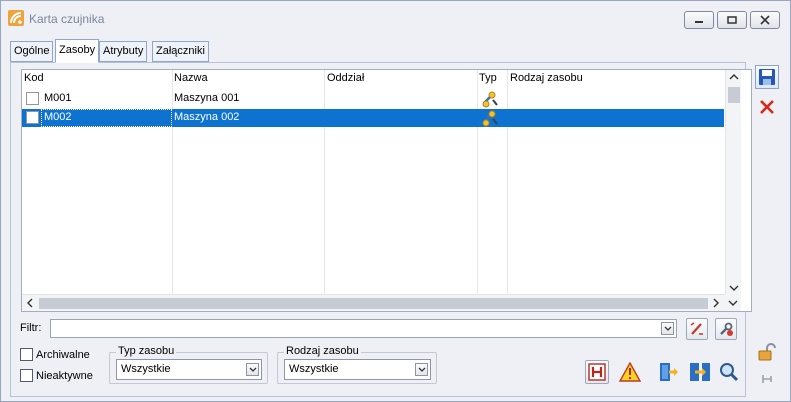 The image size is (791, 402). What do you see at coordinates (77, 51) in the screenshot?
I see `tab-zasoby: Zasoby` at bounding box center [77, 51].